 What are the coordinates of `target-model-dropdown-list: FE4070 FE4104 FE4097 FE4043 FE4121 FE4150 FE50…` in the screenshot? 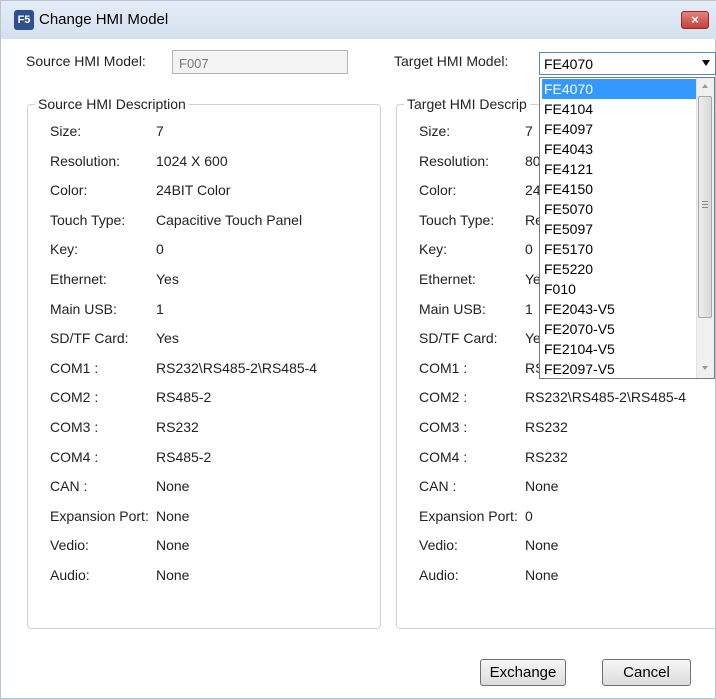 It's located at (627, 228).